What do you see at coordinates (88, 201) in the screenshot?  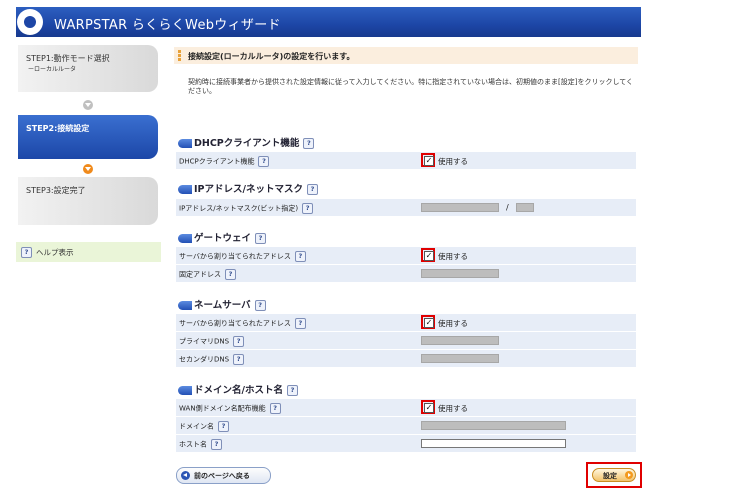 I see `step-3-item: STEP3:設定完了` at bounding box center [88, 201].